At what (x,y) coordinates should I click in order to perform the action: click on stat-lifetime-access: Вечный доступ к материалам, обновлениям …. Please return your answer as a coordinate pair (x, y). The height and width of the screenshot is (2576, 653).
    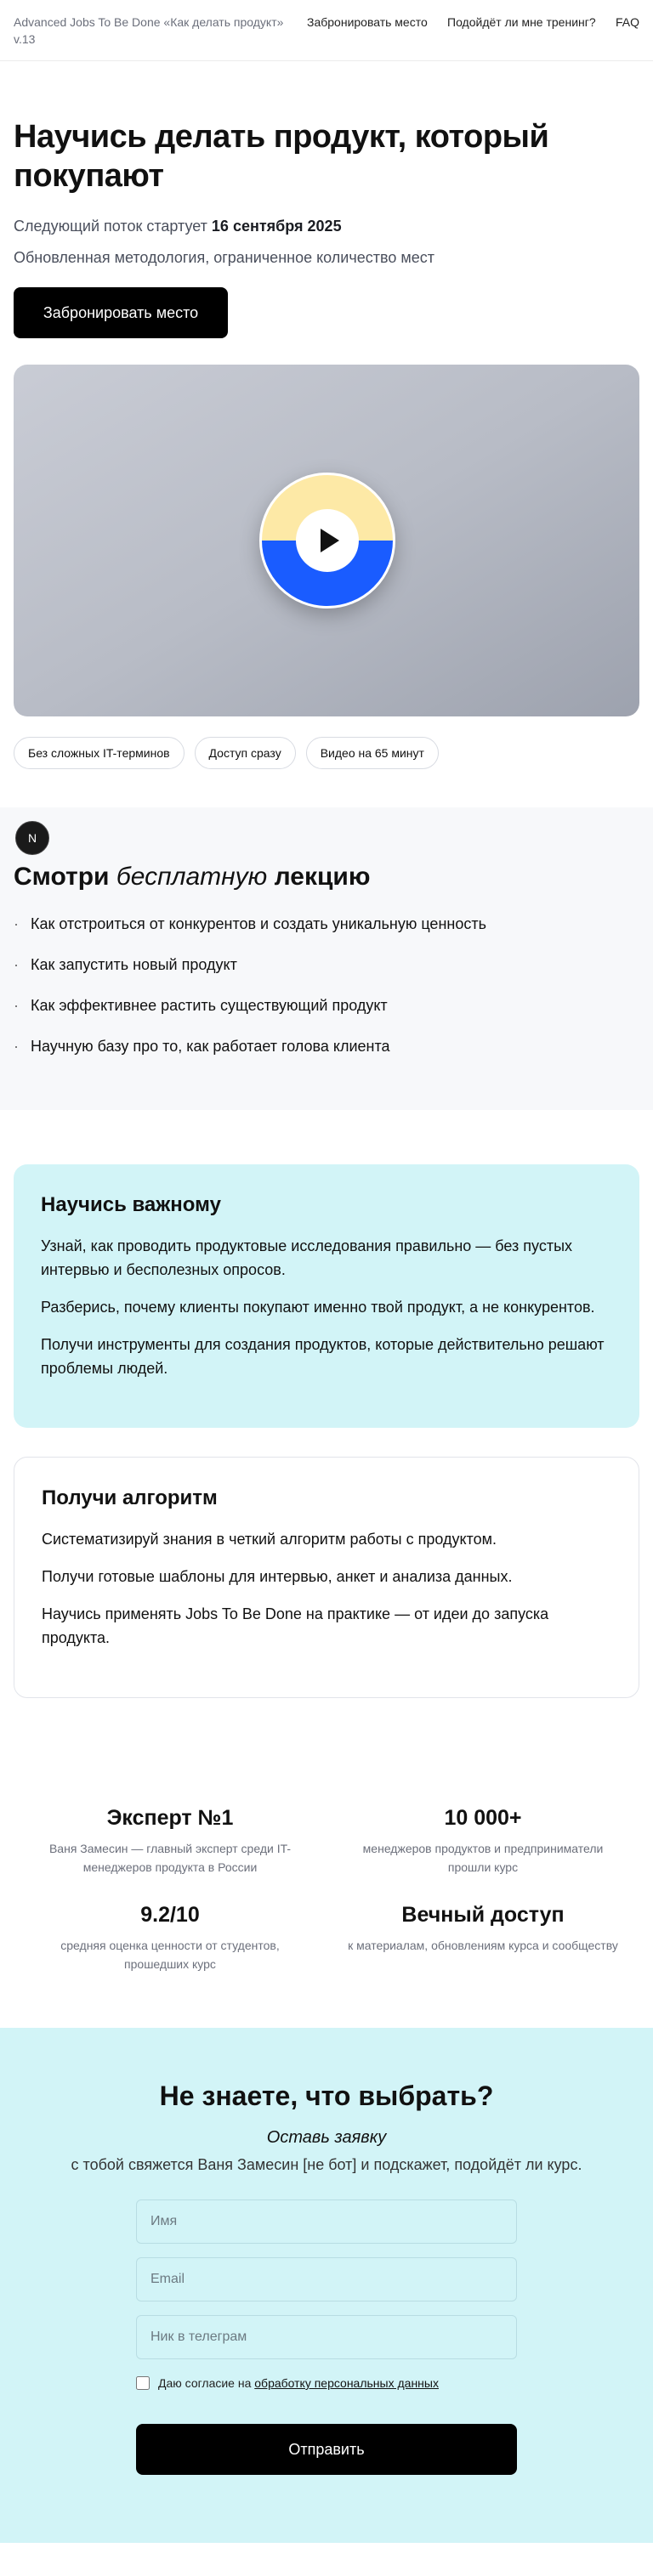
    Looking at the image, I should click on (482, 1936).